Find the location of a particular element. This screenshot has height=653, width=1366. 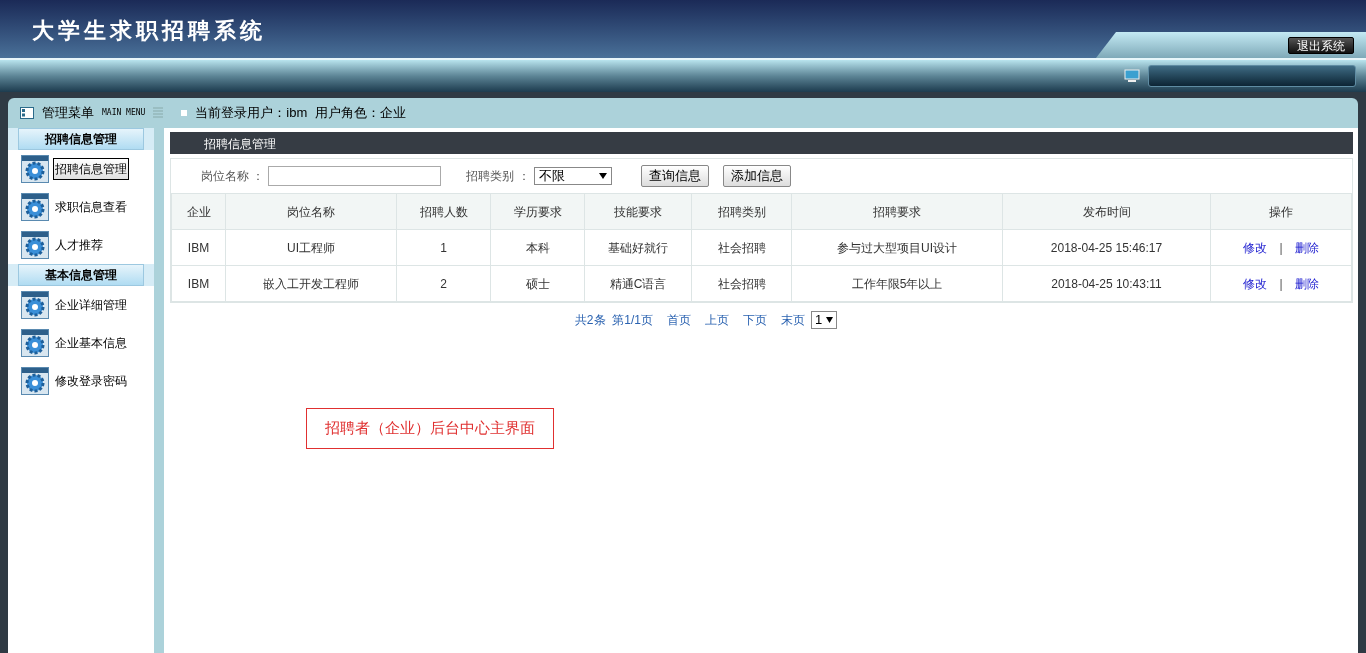

sidebar-item: 修改登录密码 is located at coordinates (91, 381).